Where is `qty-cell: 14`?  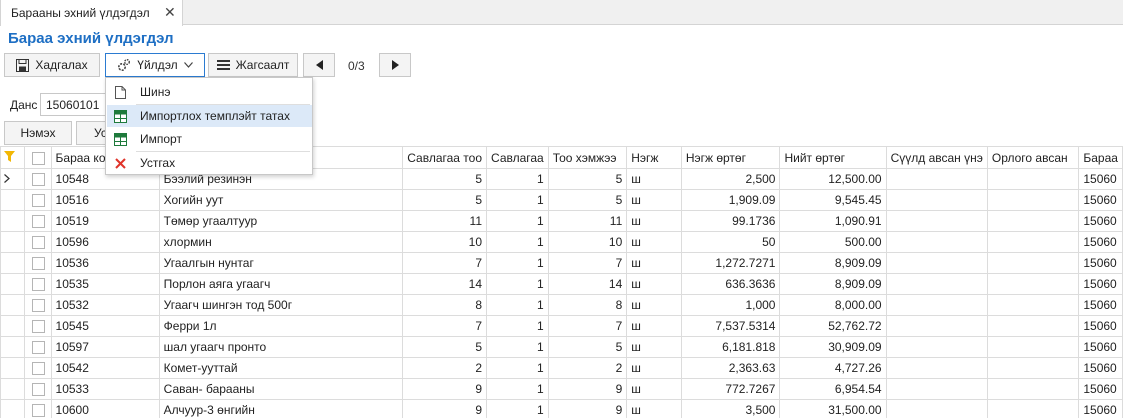
qty-cell: 14 is located at coordinates (587, 284).